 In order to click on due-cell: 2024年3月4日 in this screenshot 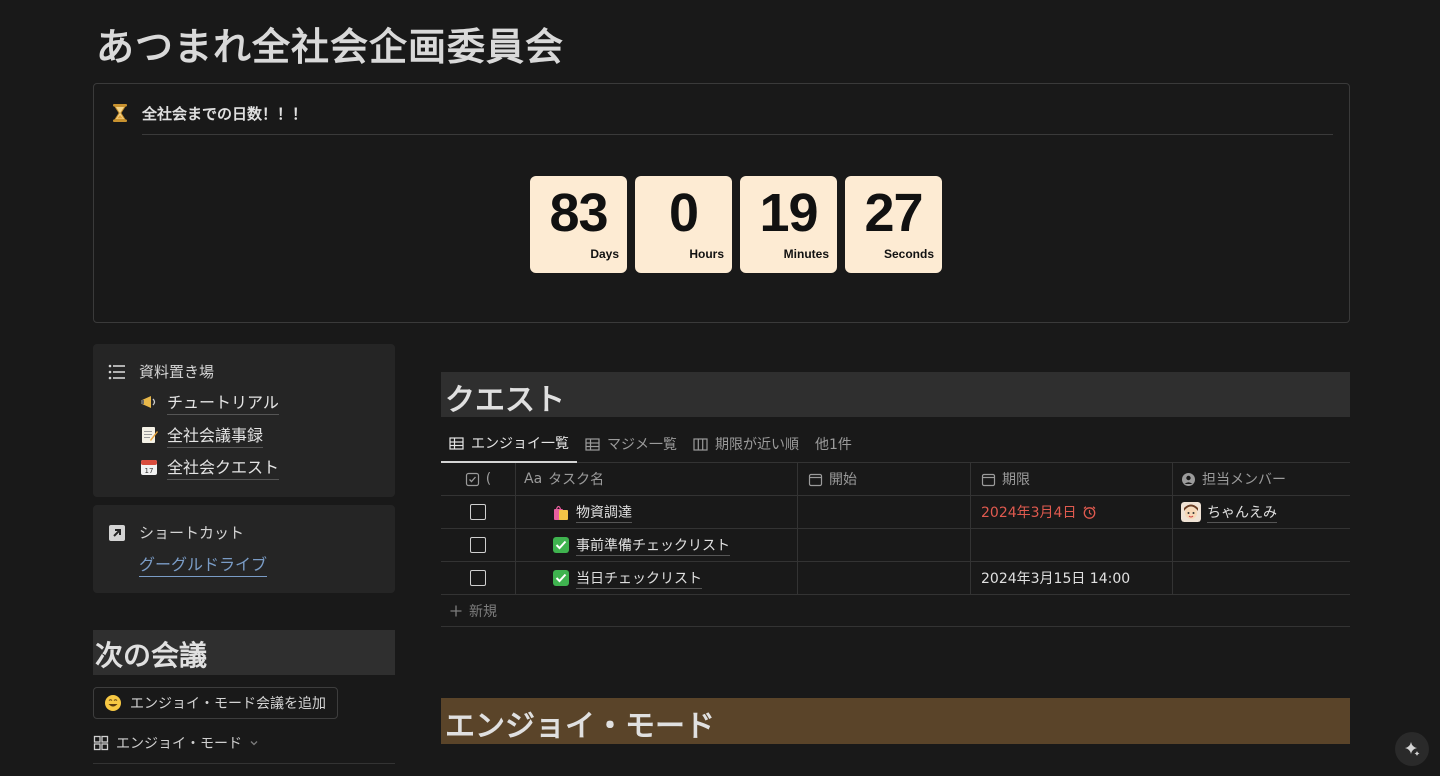, I will do `click(1072, 512)`.